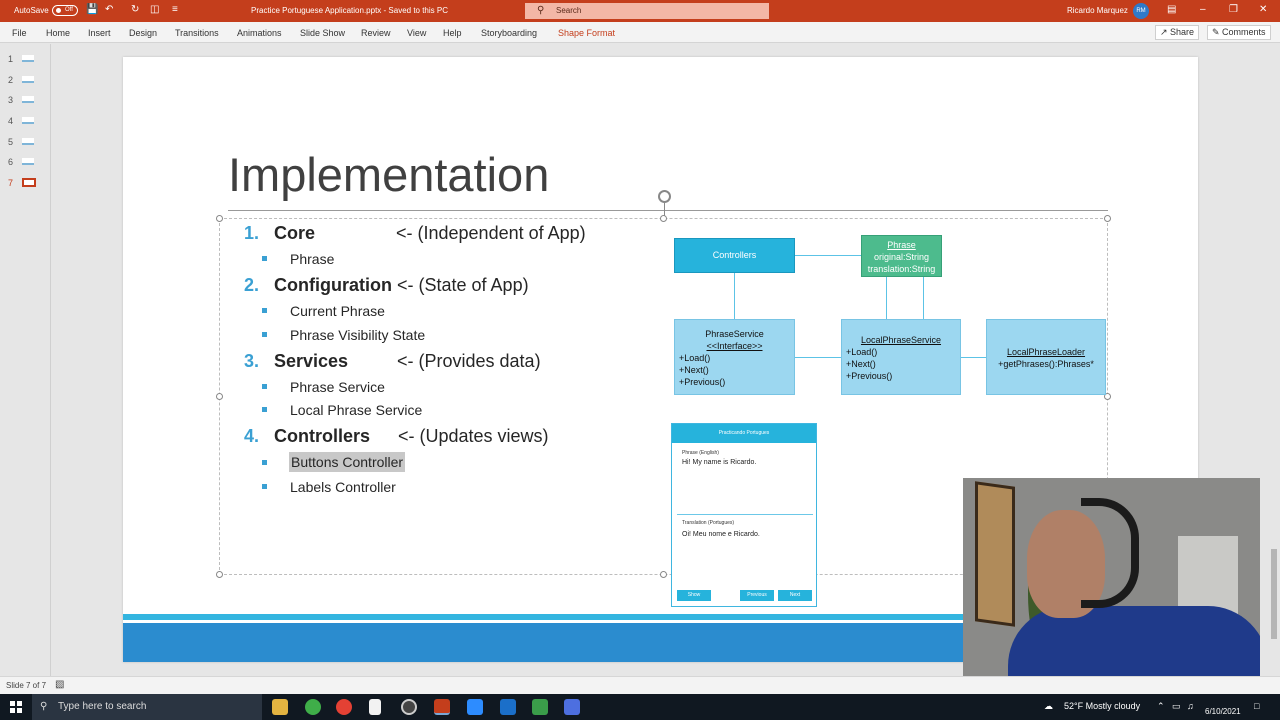 The image size is (1280, 720). I want to click on slide-thumbnail-panel: 1 2 3 4 5 6 7, so click(25, 360).